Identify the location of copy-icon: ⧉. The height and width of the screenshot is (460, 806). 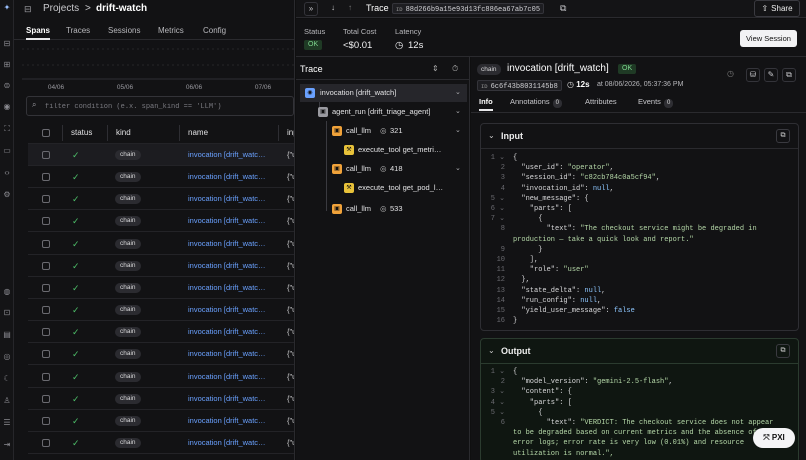
(789, 75).